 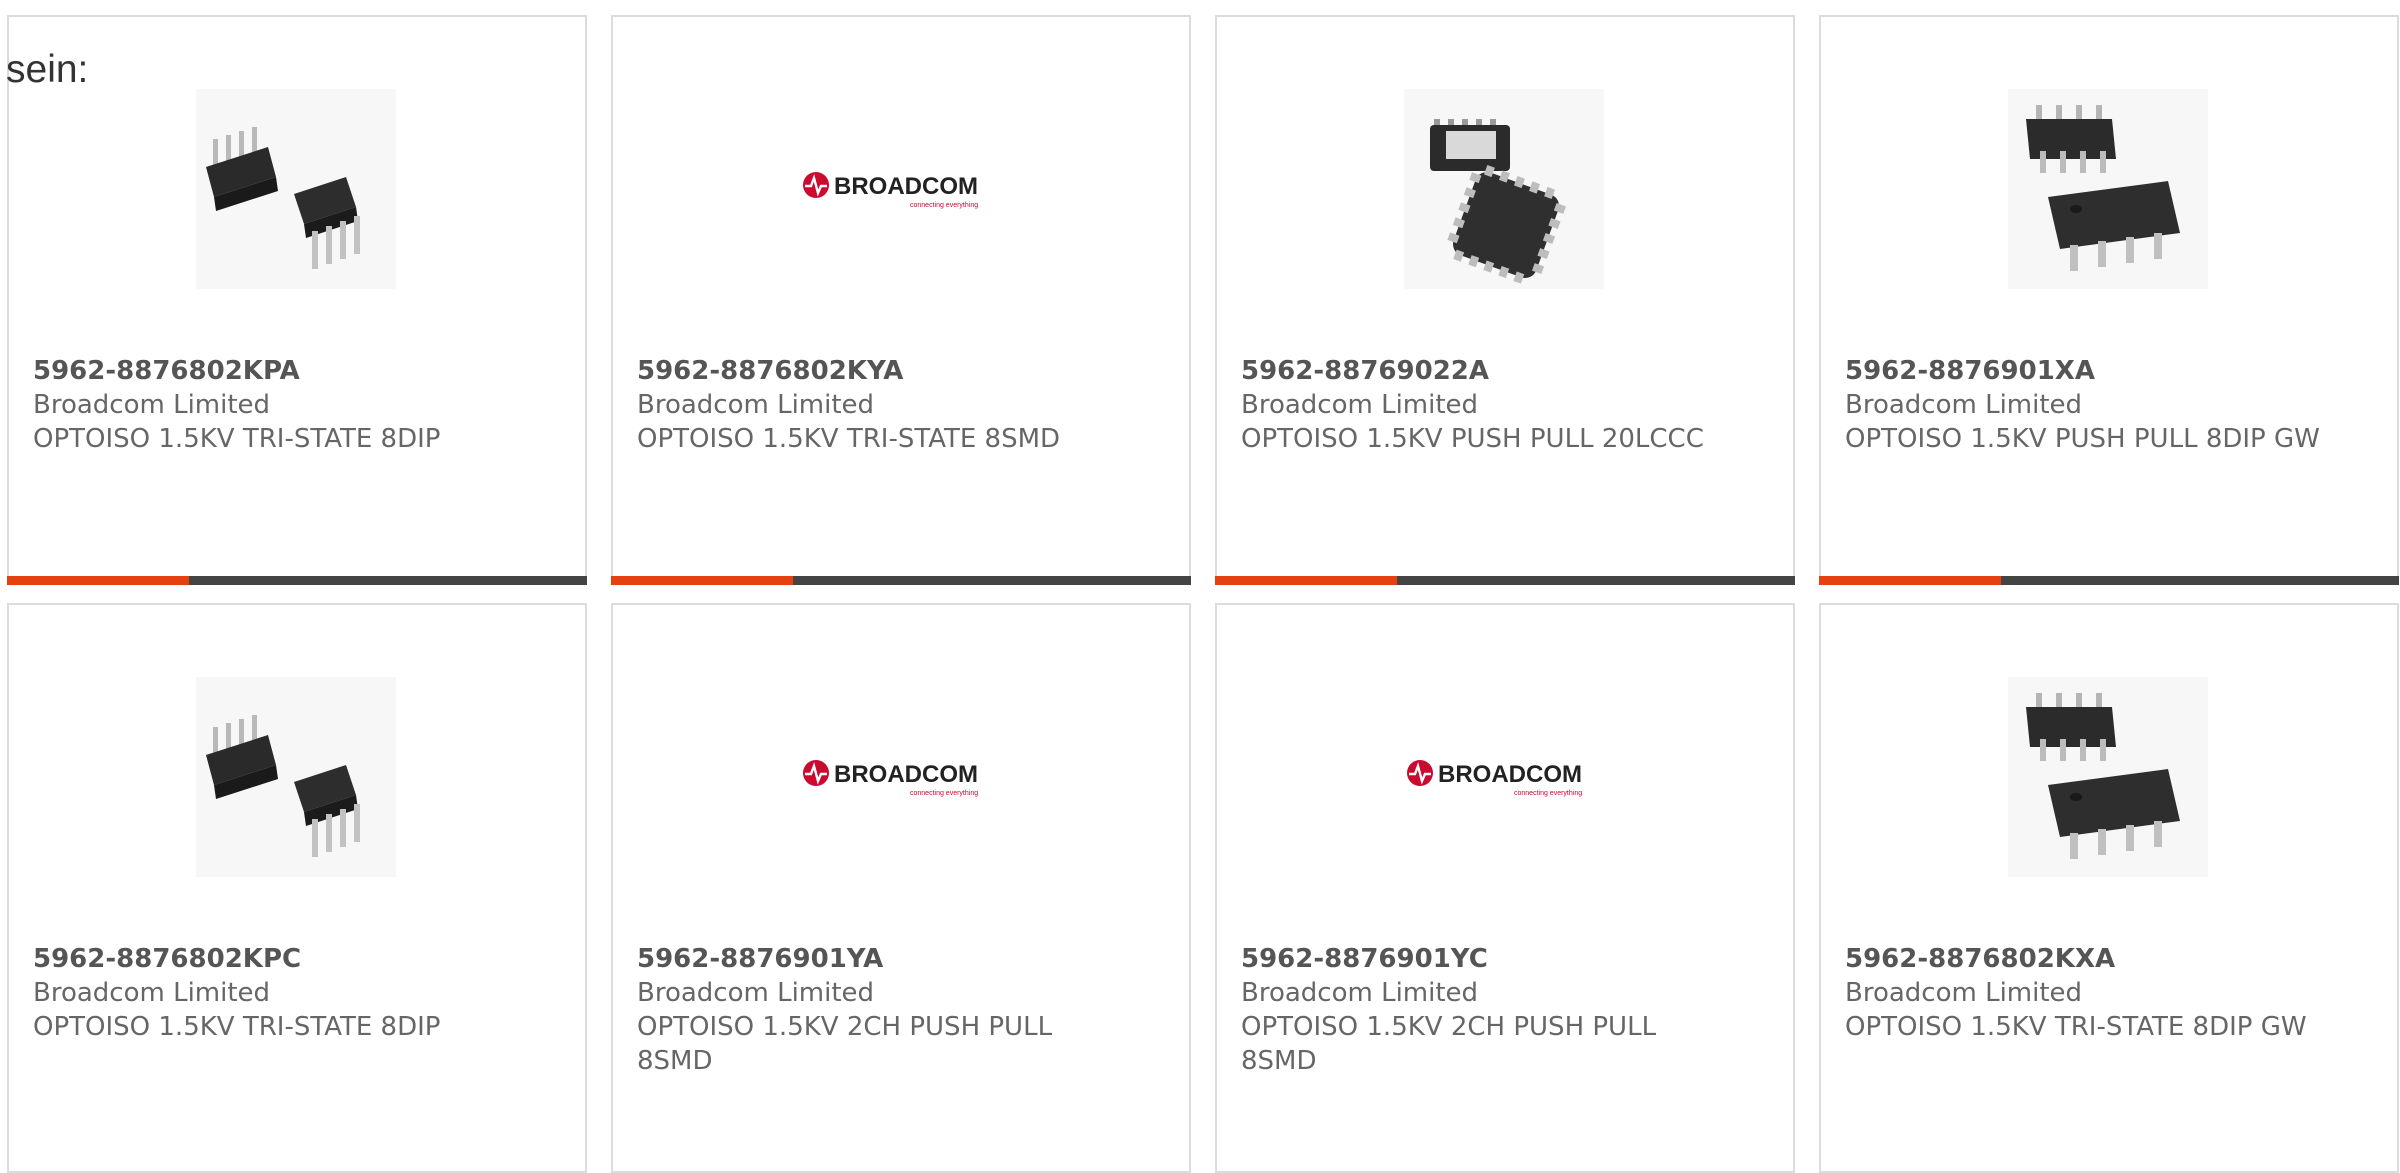 What do you see at coordinates (1498, 201) in the screenshot?
I see `lccc20-package-icon` at bounding box center [1498, 201].